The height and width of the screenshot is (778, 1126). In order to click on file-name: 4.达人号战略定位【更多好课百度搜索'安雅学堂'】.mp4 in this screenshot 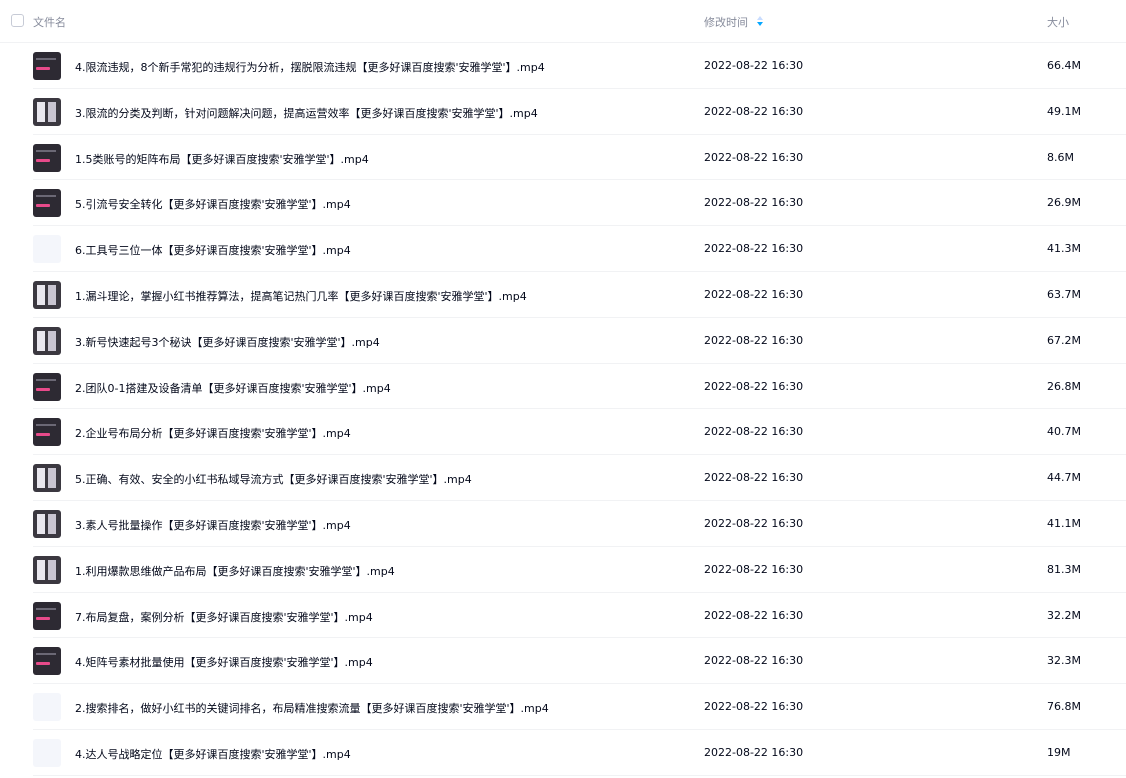, I will do `click(213, 754)`.